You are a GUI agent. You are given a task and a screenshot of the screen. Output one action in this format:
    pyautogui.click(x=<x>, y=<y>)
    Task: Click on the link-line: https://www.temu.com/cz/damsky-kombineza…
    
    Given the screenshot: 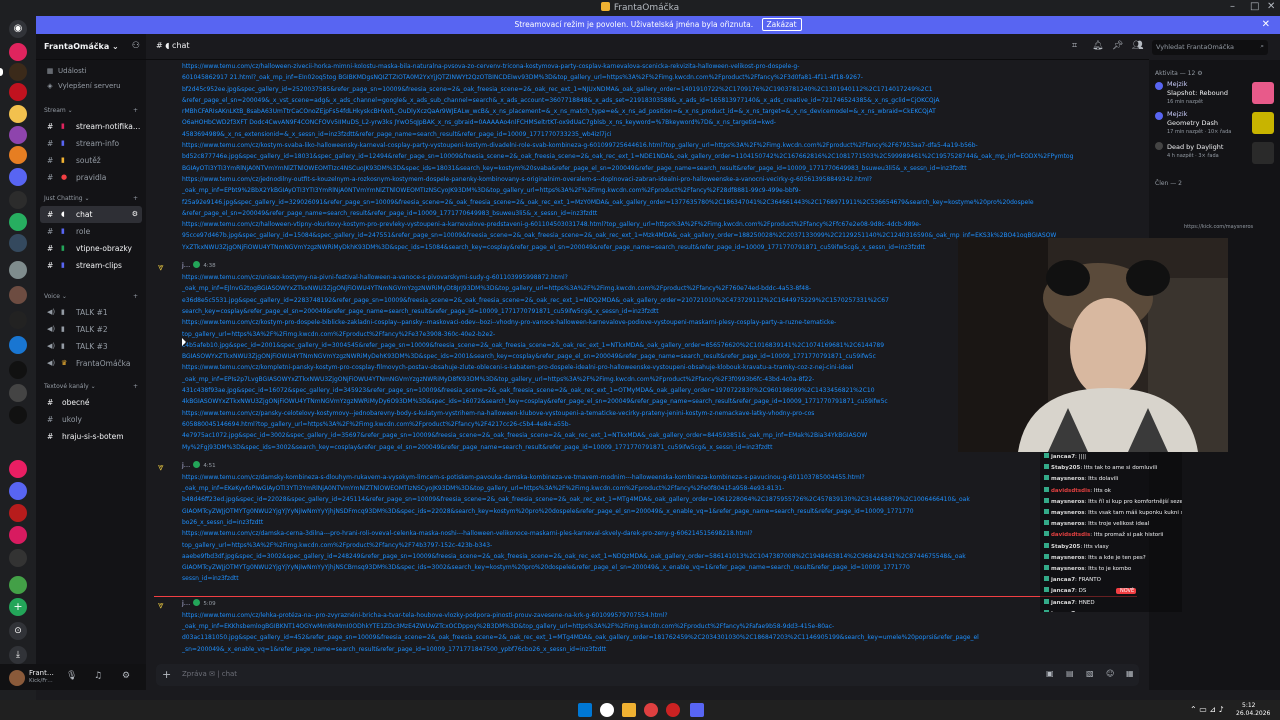 What is the action you would take?
    pyautogui.click(x=647, y=477)
    